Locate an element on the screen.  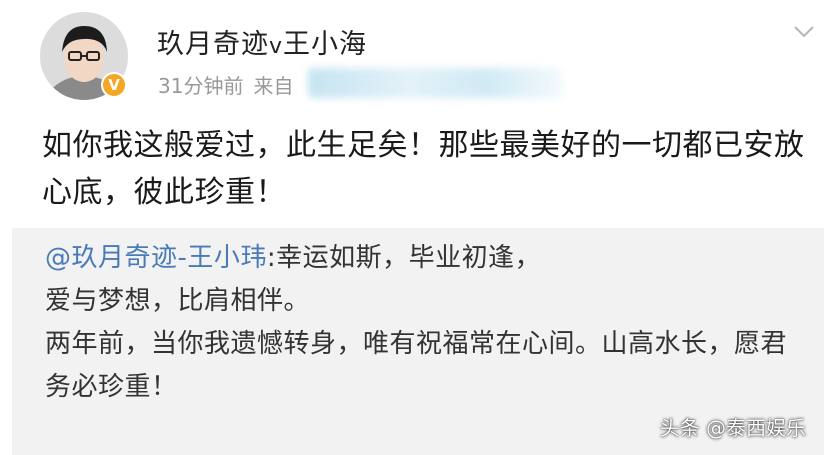
repost-mention-link: @玖月奇迹-王小玮 is located at coordinates (156, 258).